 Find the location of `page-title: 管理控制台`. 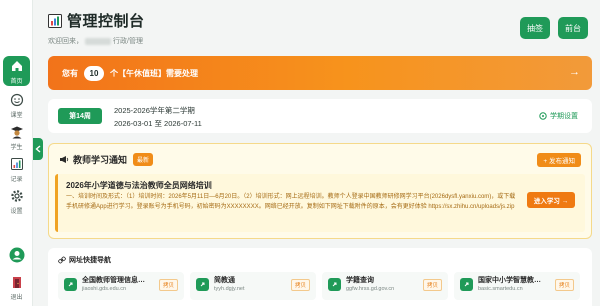

page-title: 管理控制台 is located at coordinates (106, 21).